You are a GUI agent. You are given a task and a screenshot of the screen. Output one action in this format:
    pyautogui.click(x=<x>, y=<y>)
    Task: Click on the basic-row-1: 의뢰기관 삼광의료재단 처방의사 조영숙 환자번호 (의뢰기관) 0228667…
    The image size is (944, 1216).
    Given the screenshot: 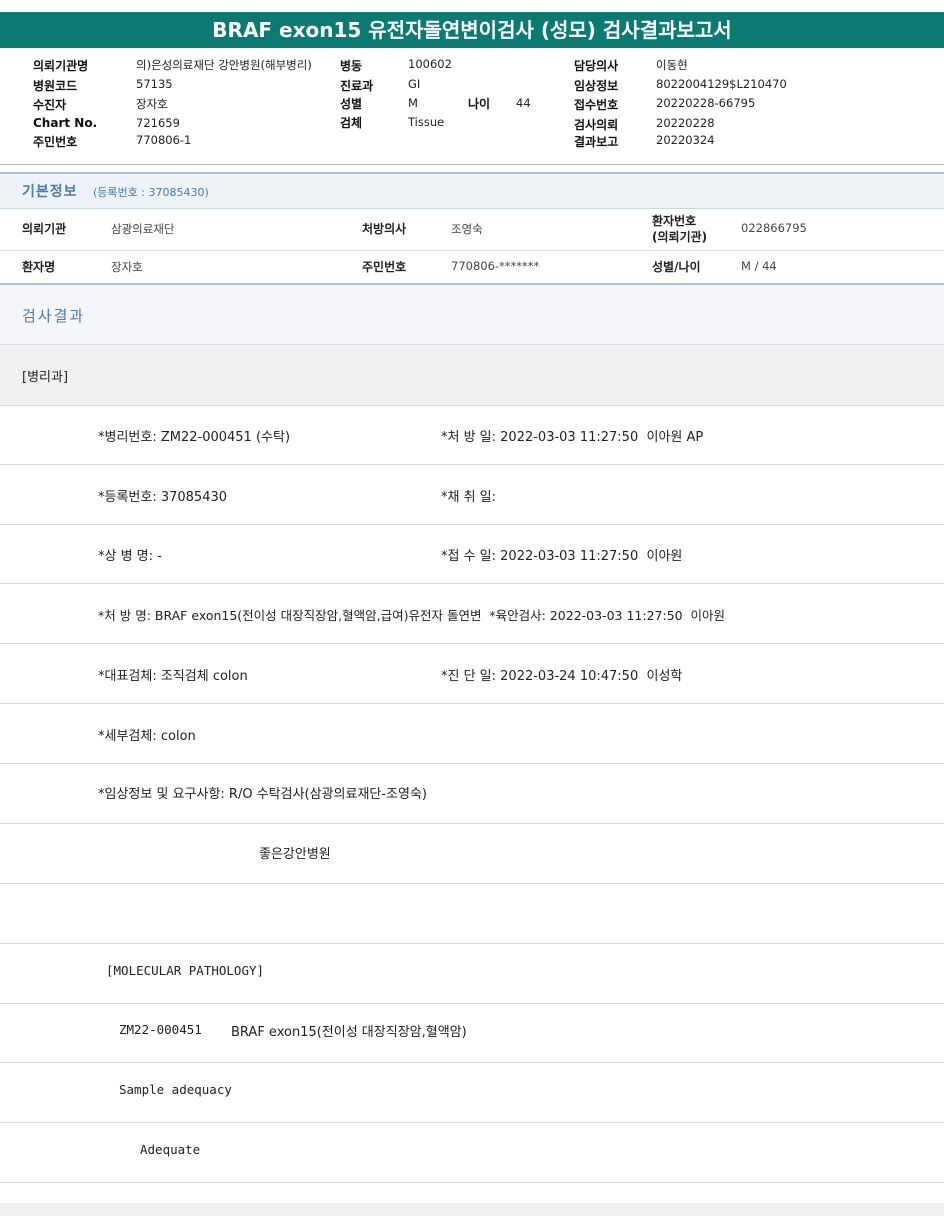 What is the action you would take?
    pyautogui.click(x=472, y=229)
    